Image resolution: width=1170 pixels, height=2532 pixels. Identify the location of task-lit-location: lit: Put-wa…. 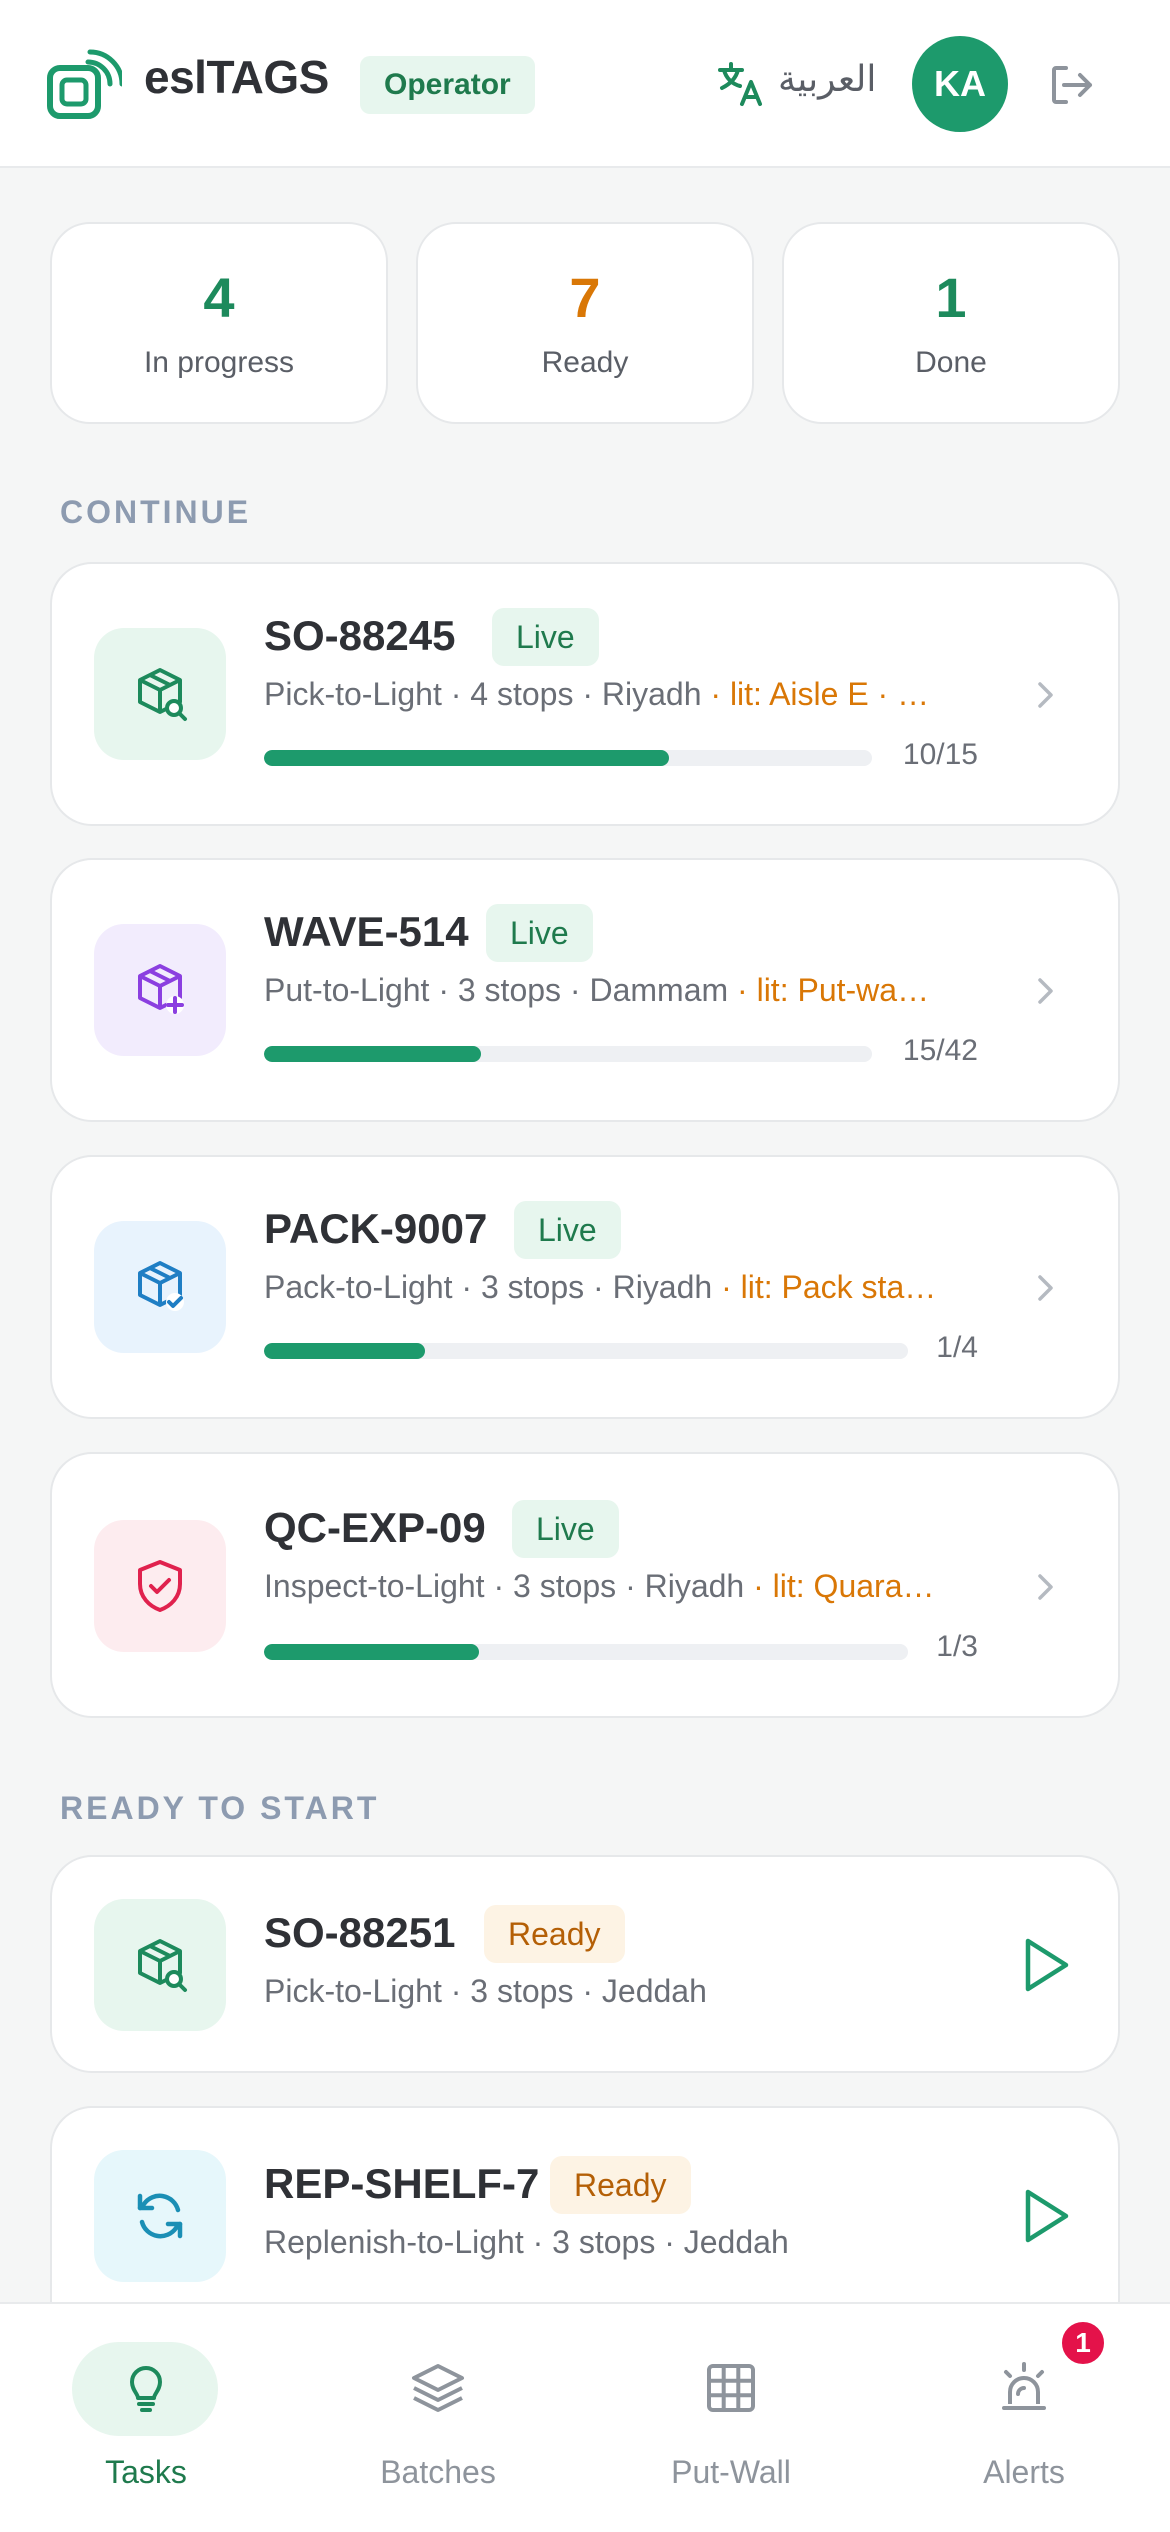
(843, 990).